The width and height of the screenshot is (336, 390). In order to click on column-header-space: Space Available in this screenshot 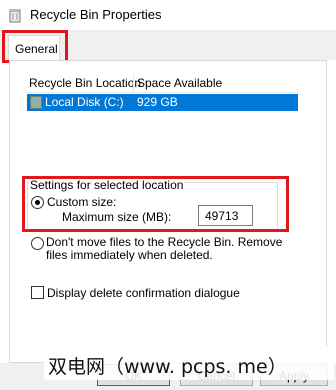, I will do `click(179, 83)`.